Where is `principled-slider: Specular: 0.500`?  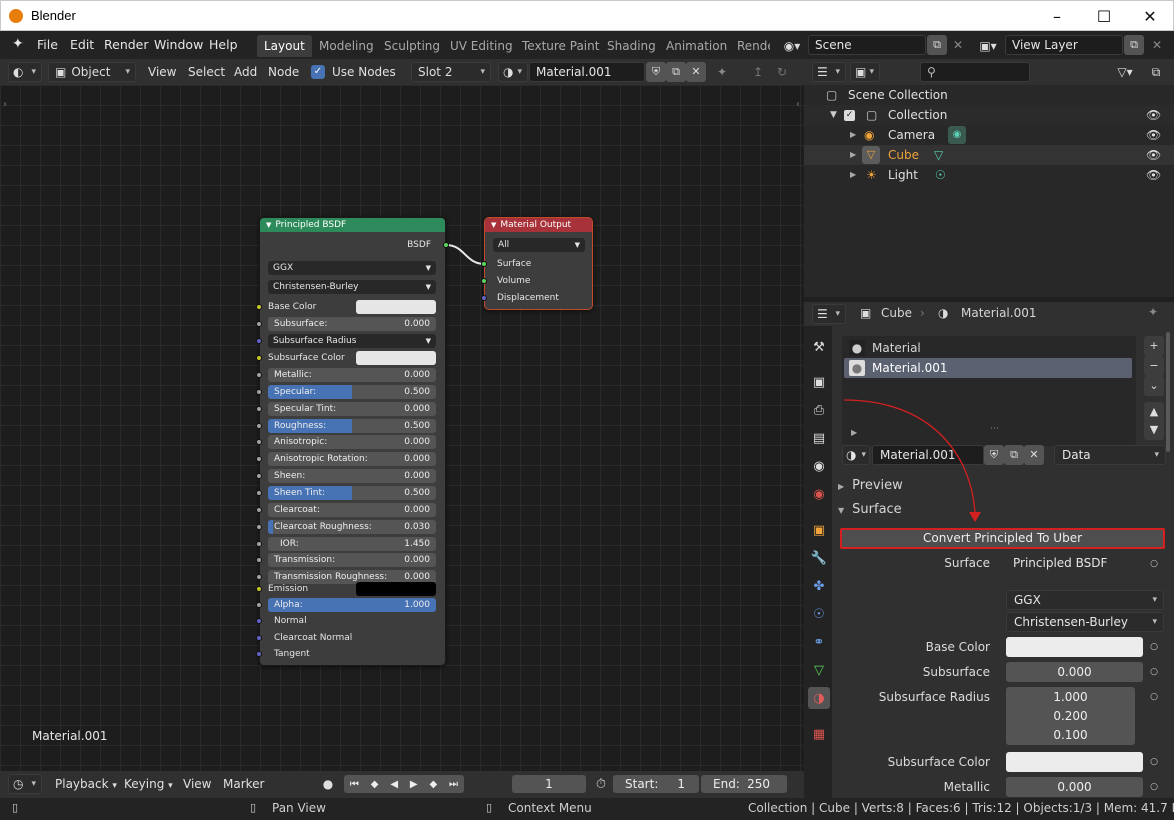
principled-slider: Specular: 0.500 is located at coordinates (352, 391).